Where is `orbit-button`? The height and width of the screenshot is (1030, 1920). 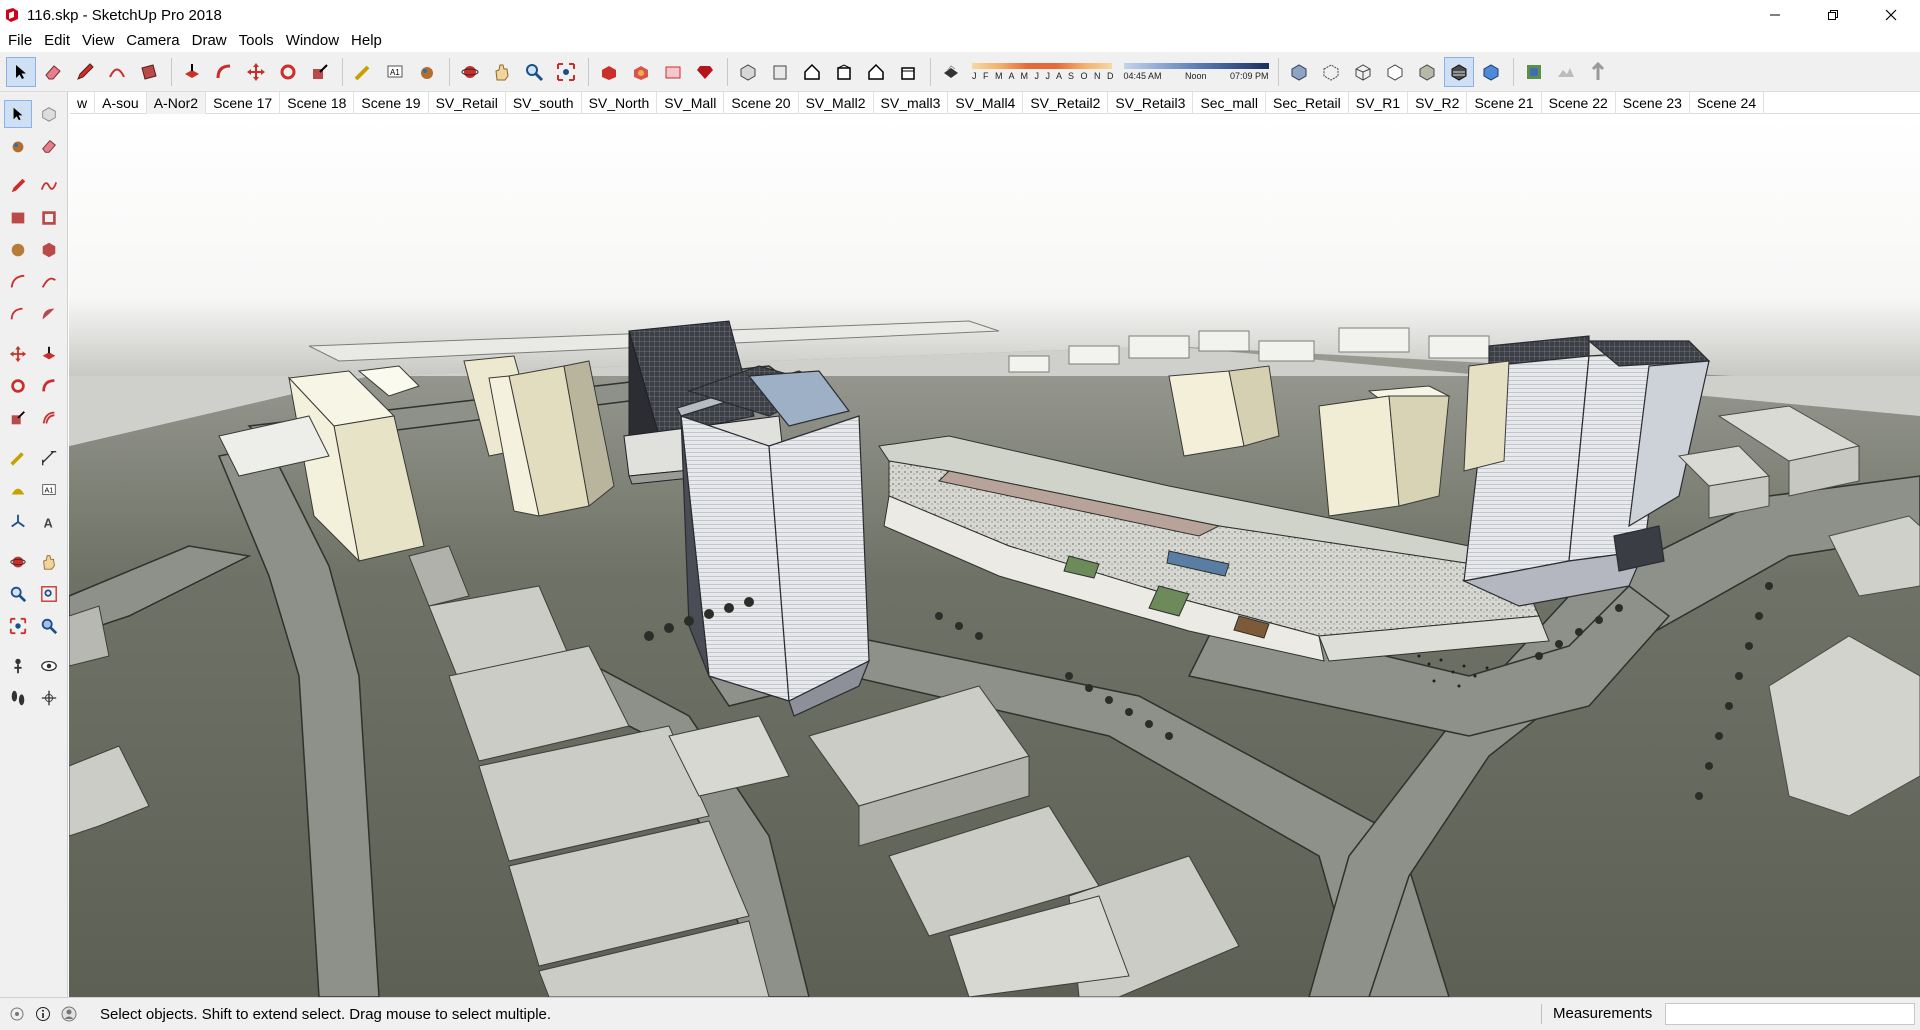
orbit-button is located at coordinates (470, 72).